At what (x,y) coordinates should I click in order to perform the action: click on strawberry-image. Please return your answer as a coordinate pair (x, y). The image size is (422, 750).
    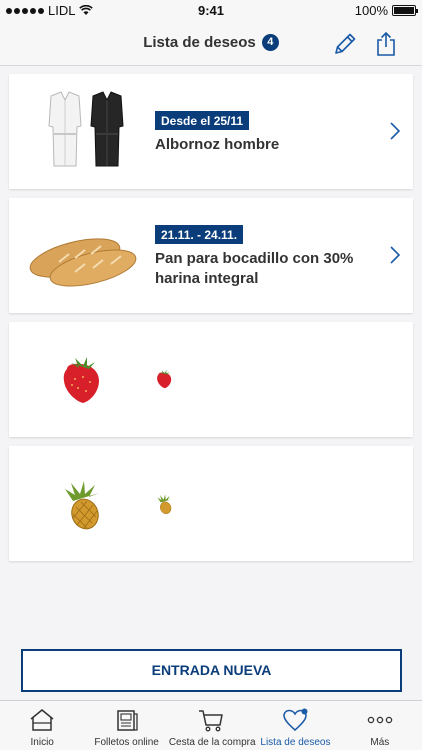
    Looking at the image, I should click on (81, 380).